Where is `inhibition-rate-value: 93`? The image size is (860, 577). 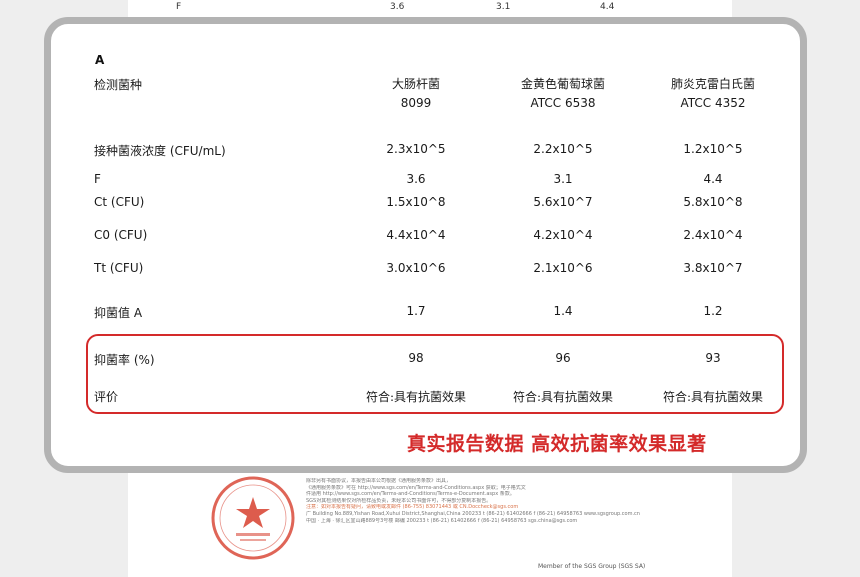
inhibition-rate-value: 93 is located at coordinates (713, 358).